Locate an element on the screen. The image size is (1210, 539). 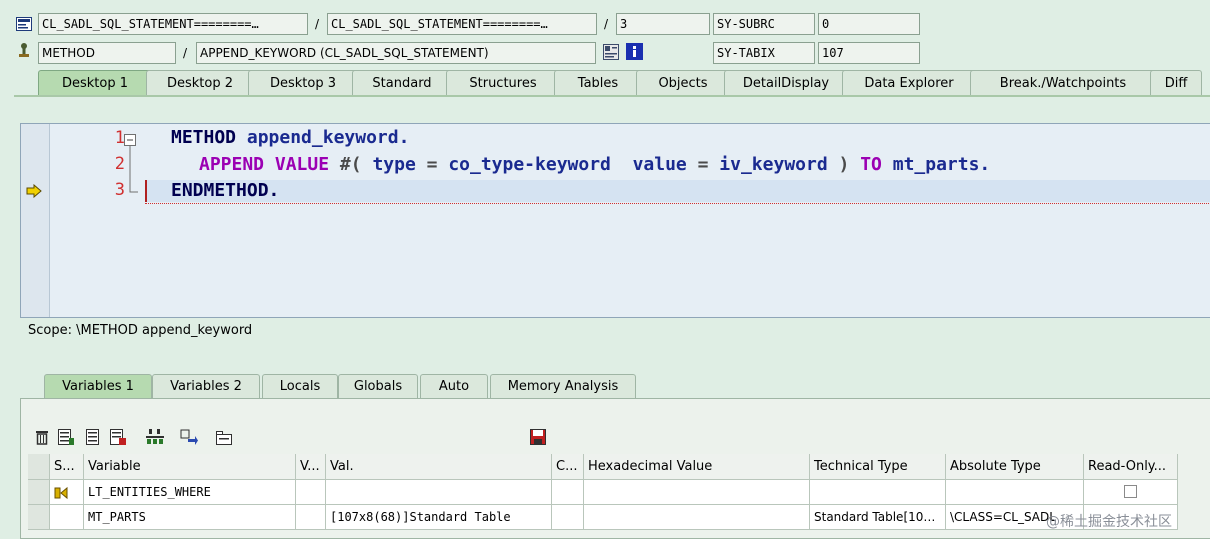
folder-icon is located at coordinates (224, 438).